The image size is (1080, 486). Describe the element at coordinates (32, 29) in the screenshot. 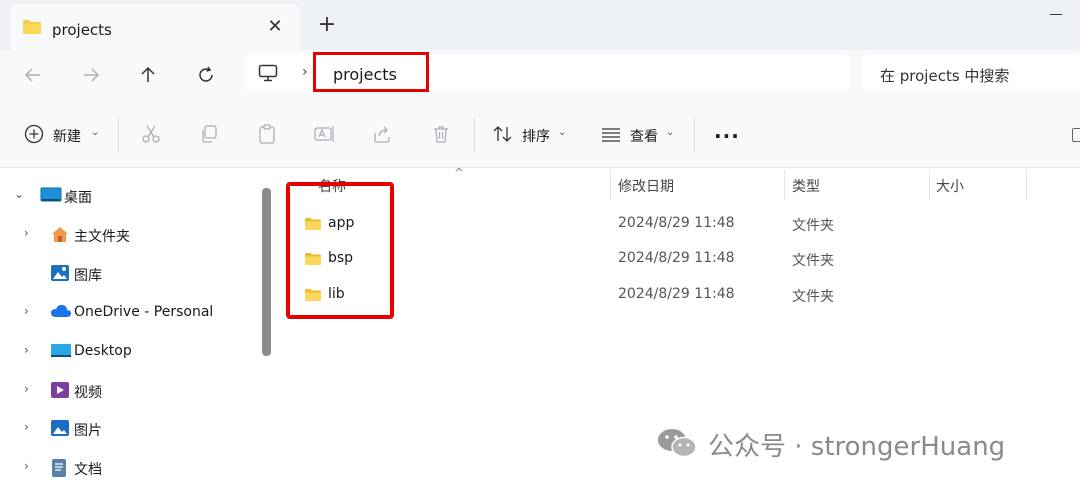

I see `folder-icon` at that location.